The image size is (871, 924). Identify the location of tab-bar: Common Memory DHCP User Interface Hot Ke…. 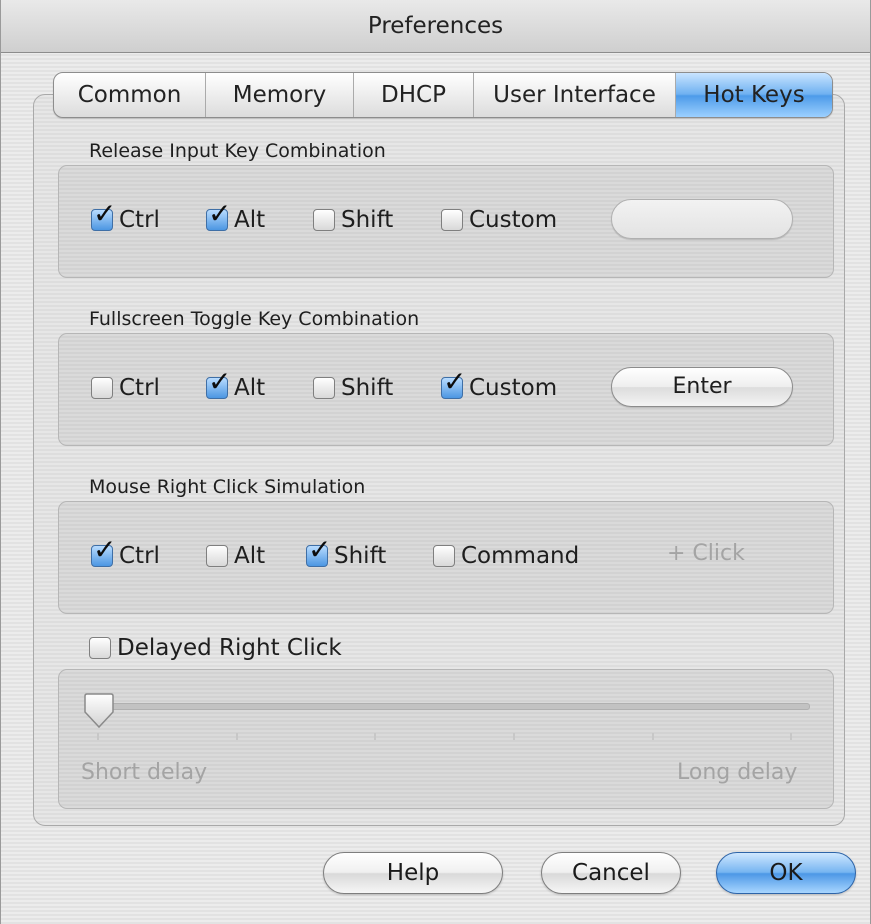
(443, 95).